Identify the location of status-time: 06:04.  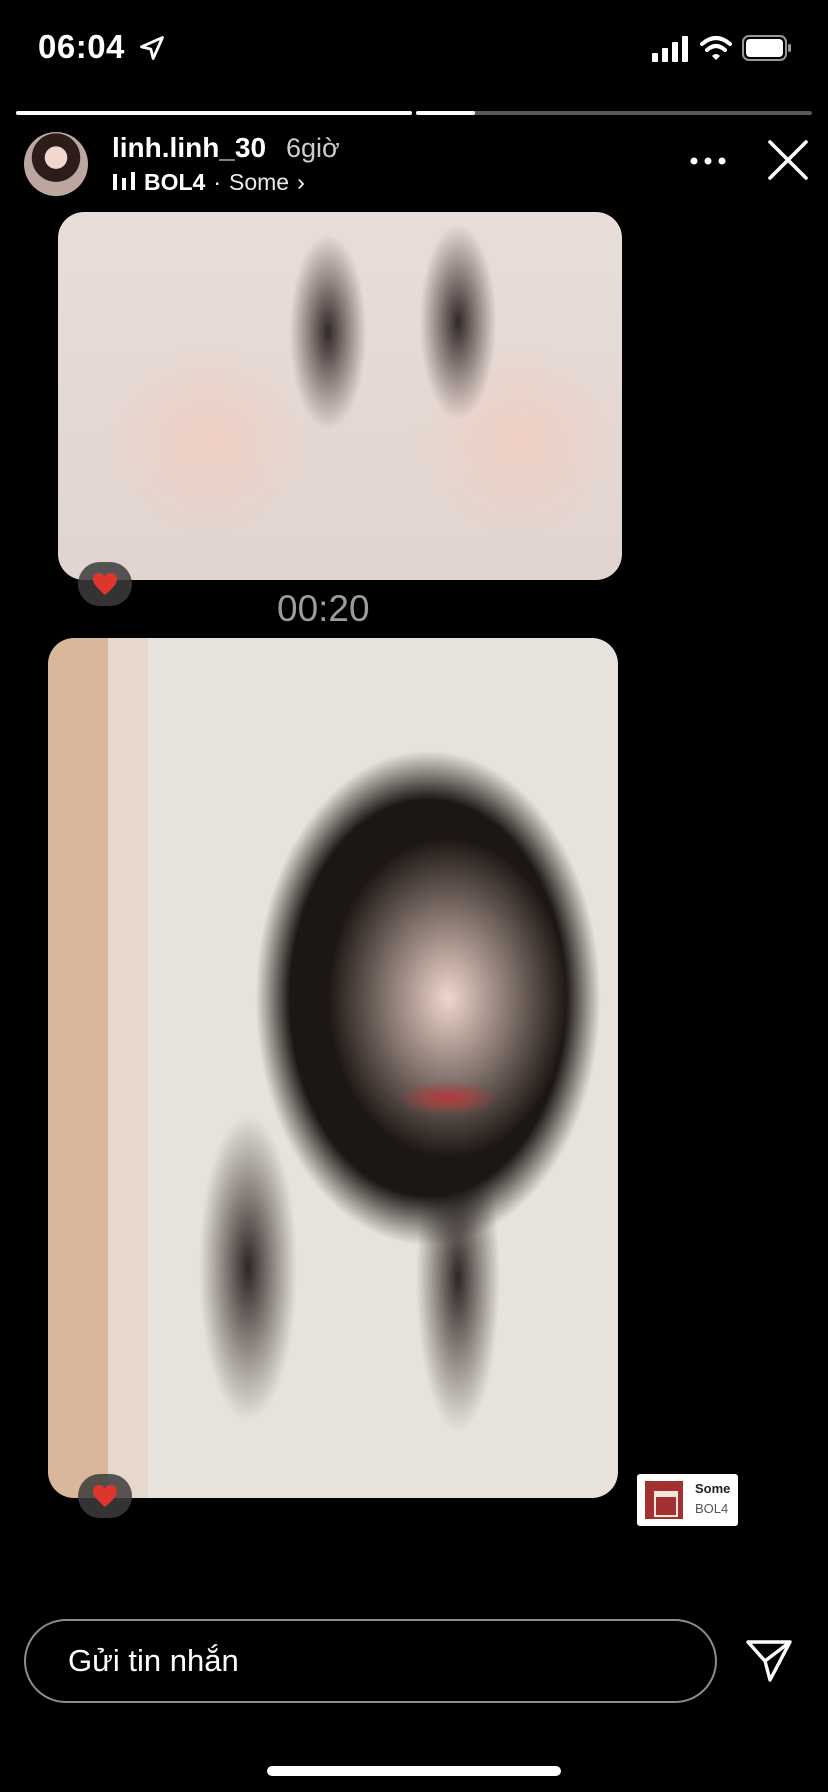
(81, 46).